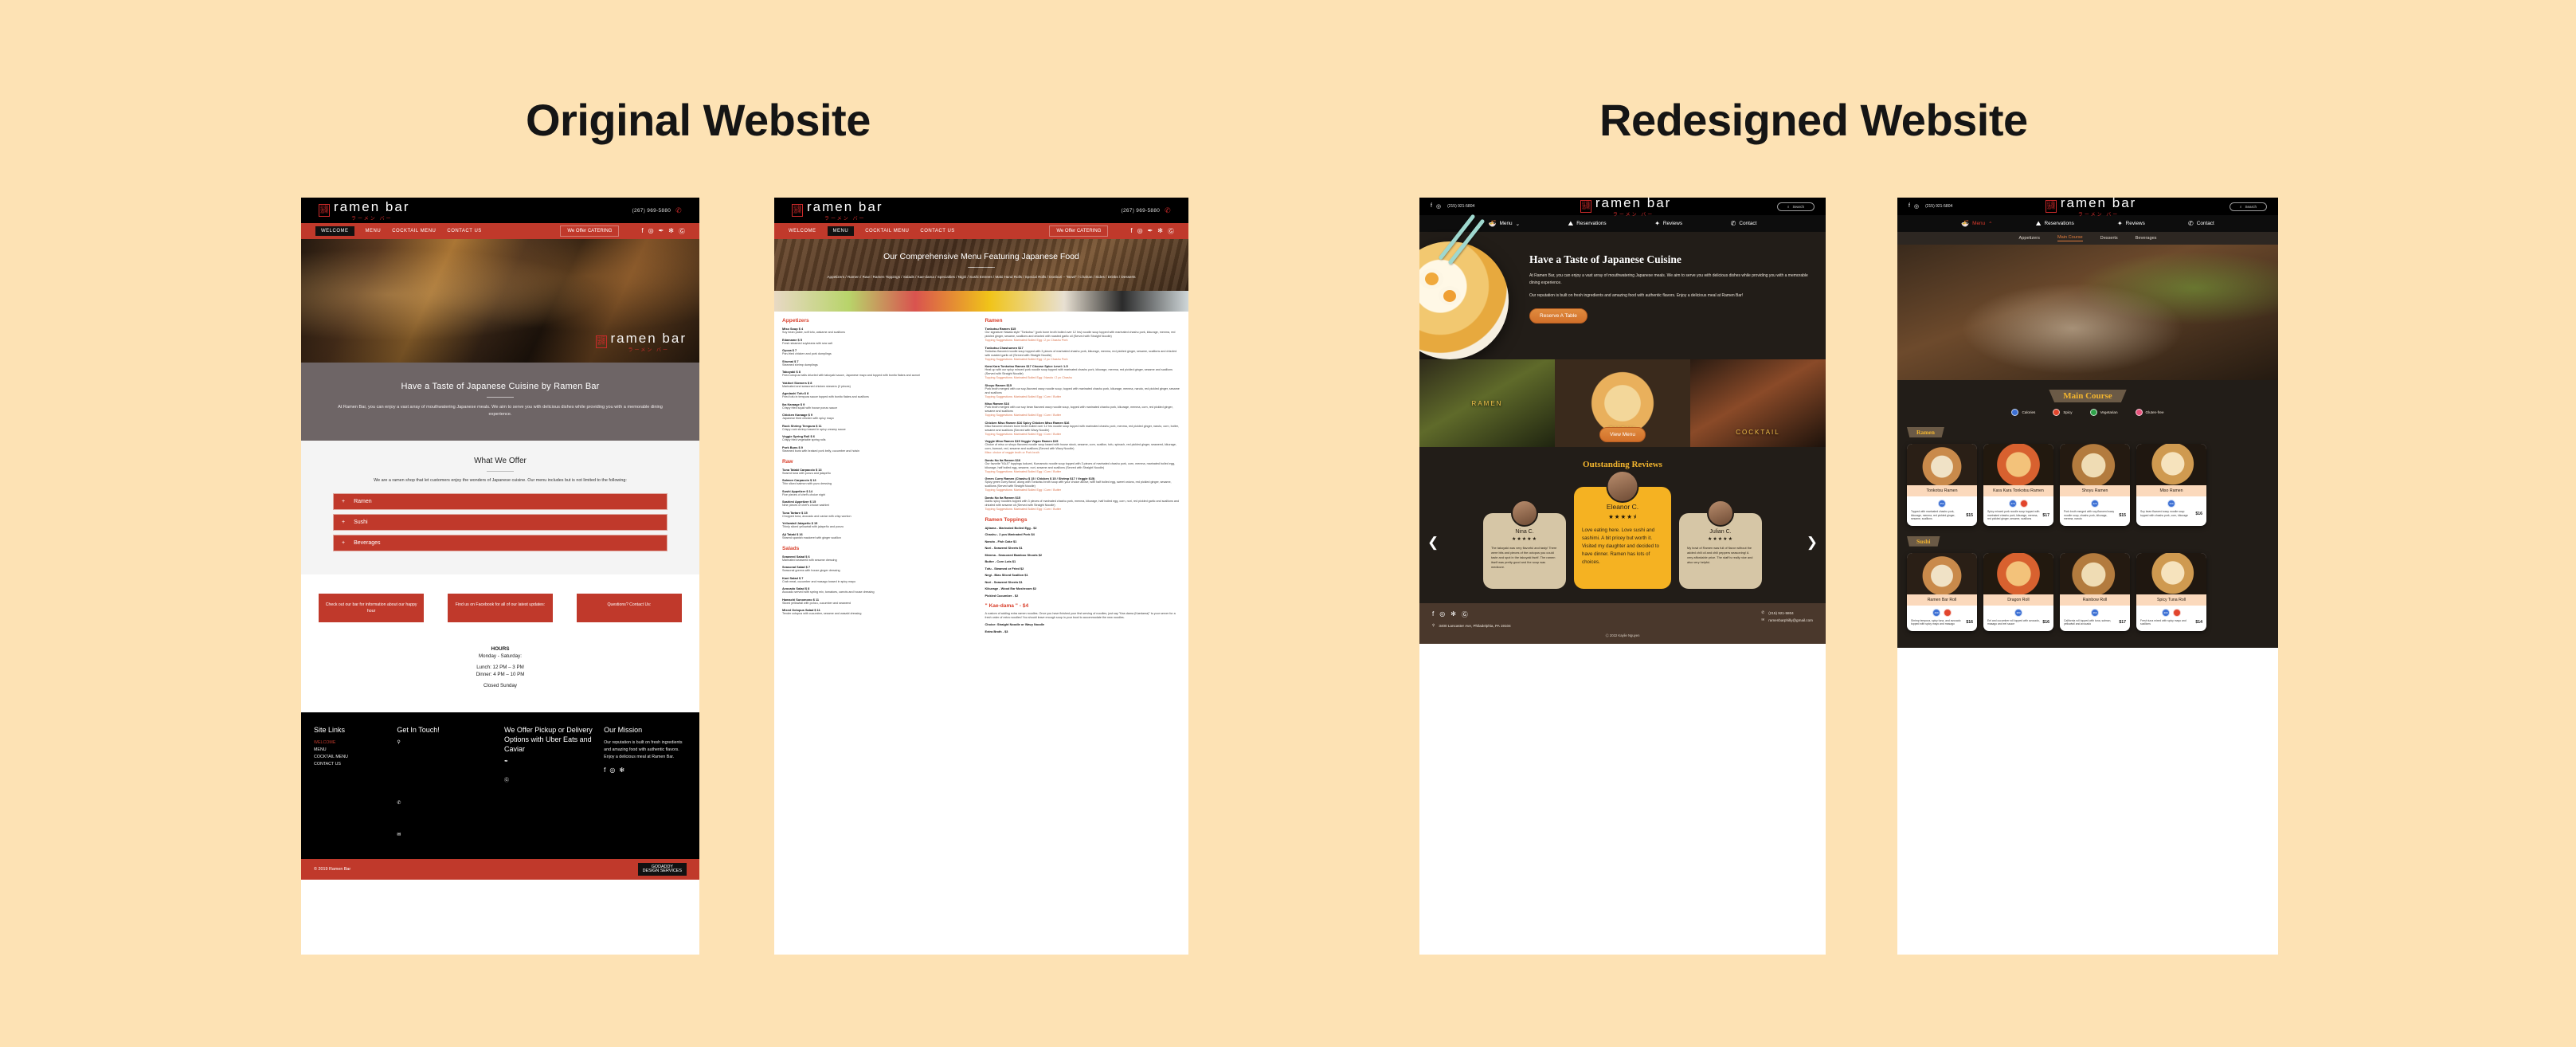 Image resolution: width=2576 pixels, height=1047 pixels. Describe the element at coordinates (2109, 238) in the screenshot. I see `tab-desserts: Desserts` at that location.